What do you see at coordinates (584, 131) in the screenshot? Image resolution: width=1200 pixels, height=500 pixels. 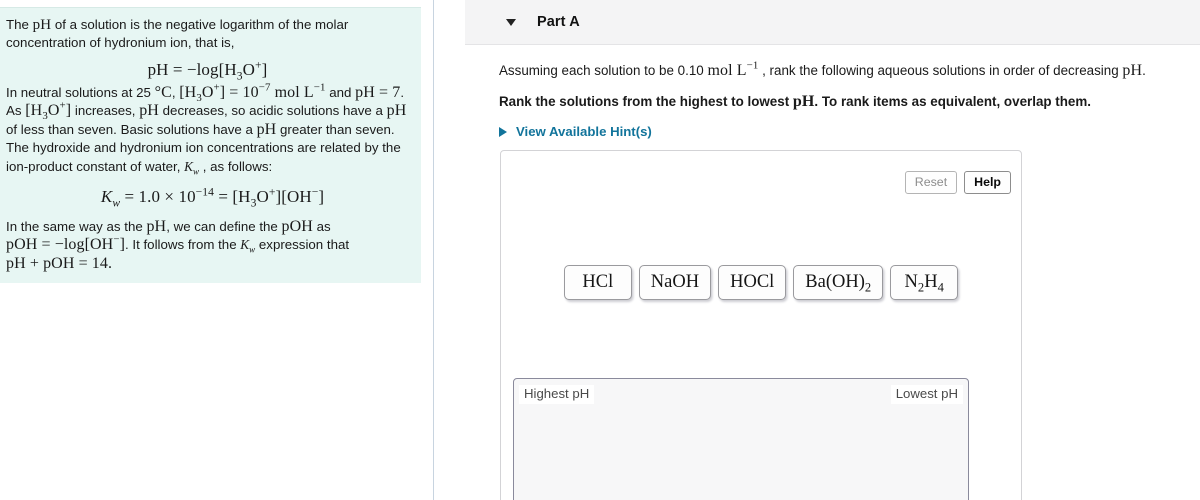 I see `view-hints-label: View Available Hint(s)` at bounding box center [584, 131].